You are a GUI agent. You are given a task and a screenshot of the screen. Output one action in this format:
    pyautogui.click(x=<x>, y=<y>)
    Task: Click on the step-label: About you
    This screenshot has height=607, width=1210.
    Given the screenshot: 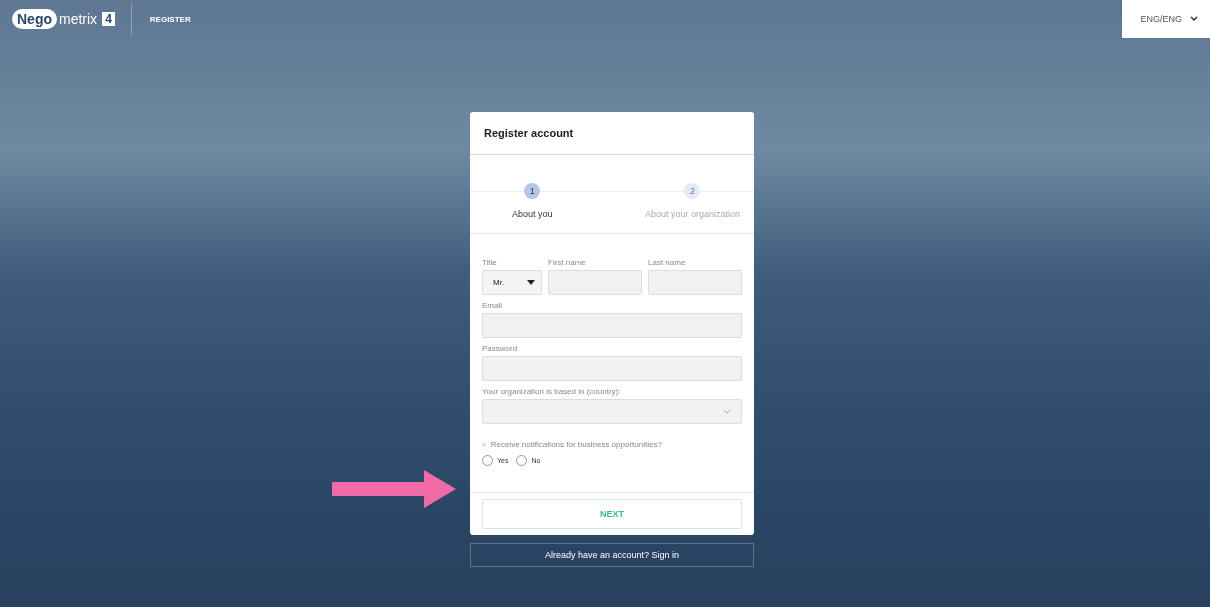 What is the action you would take?
    pyautogui.click(x=532, y=214)
    